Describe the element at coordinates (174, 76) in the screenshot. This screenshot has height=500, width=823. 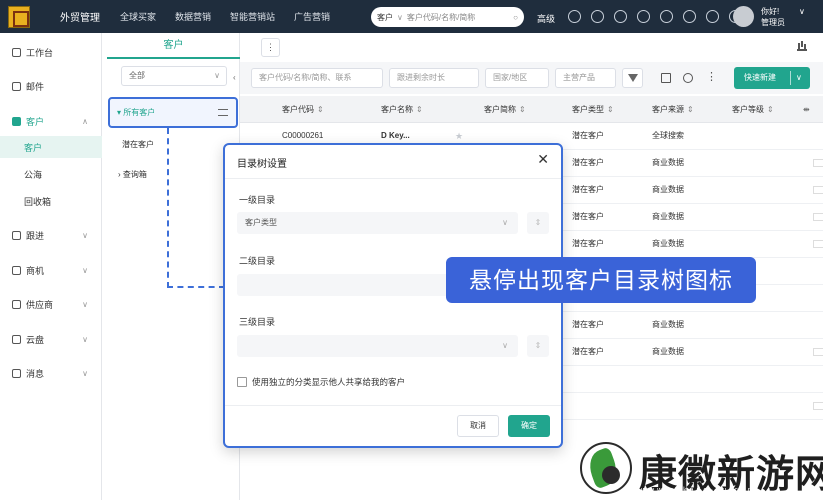
I see `scope-select: 全部 ∨` at that location.